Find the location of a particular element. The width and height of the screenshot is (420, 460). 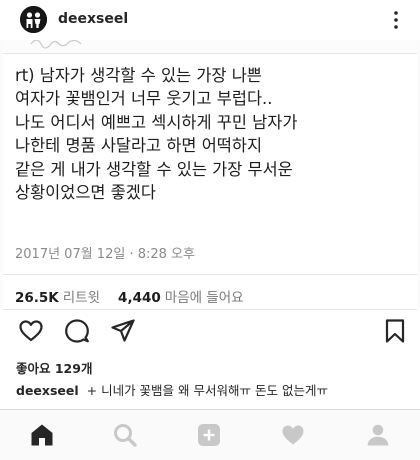

tweet-stats: 26.5K 리트윗 4,440 마음에 들어요 is located at coordinates (138, 296).